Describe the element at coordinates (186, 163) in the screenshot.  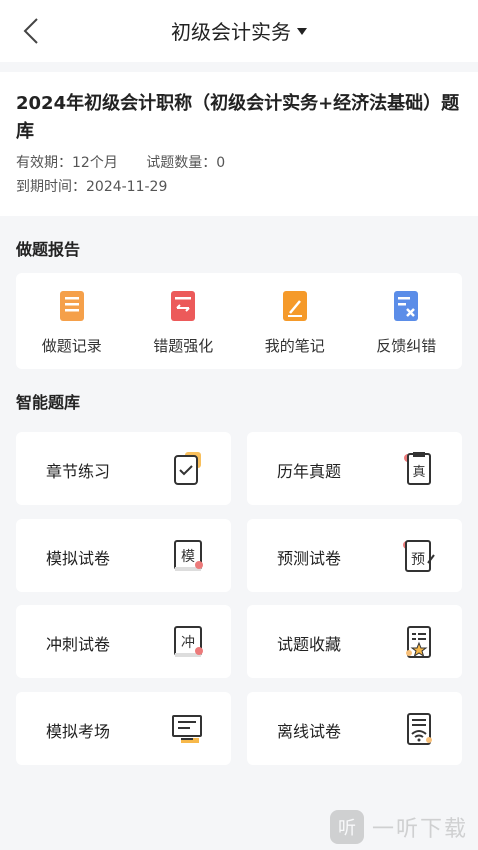
I see `question-count-text: 试题数量：0` at that location.